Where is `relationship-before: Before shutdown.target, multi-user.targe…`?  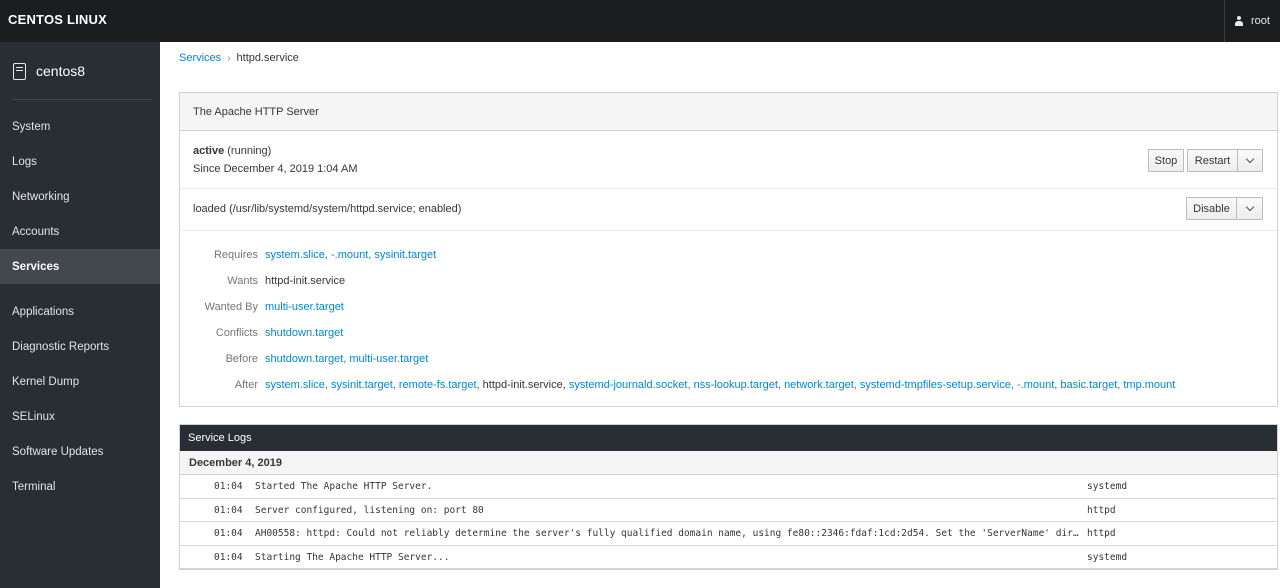 relationship-before: Before shutdown.target, multi-user.targe… is located at coordinates (728, 360).